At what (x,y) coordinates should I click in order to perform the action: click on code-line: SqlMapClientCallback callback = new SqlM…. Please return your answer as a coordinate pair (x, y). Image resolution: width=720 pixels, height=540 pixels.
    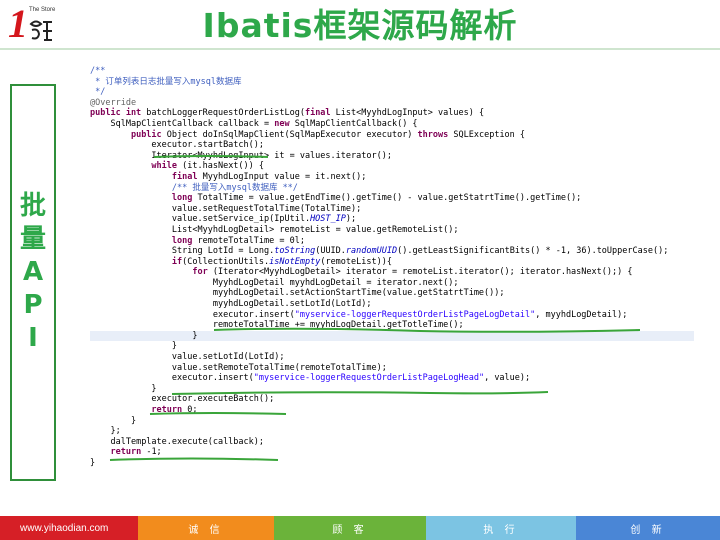
    Looking at the image, I should click on (392, 124).